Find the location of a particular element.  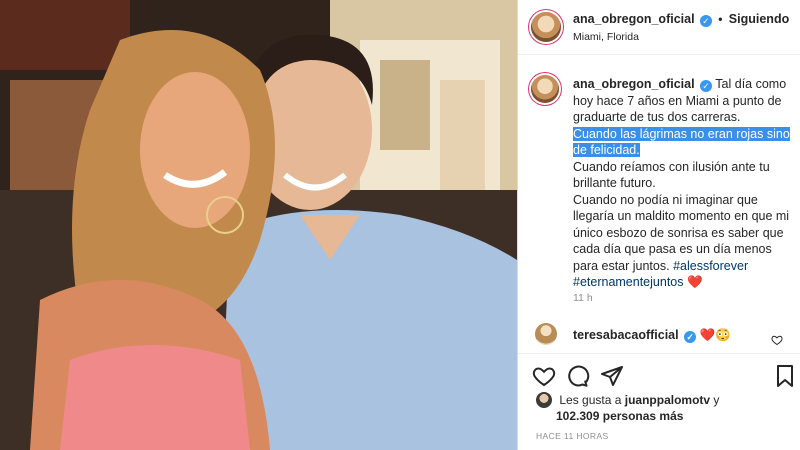

commenter-avatar is located at coordinates (546, 334).